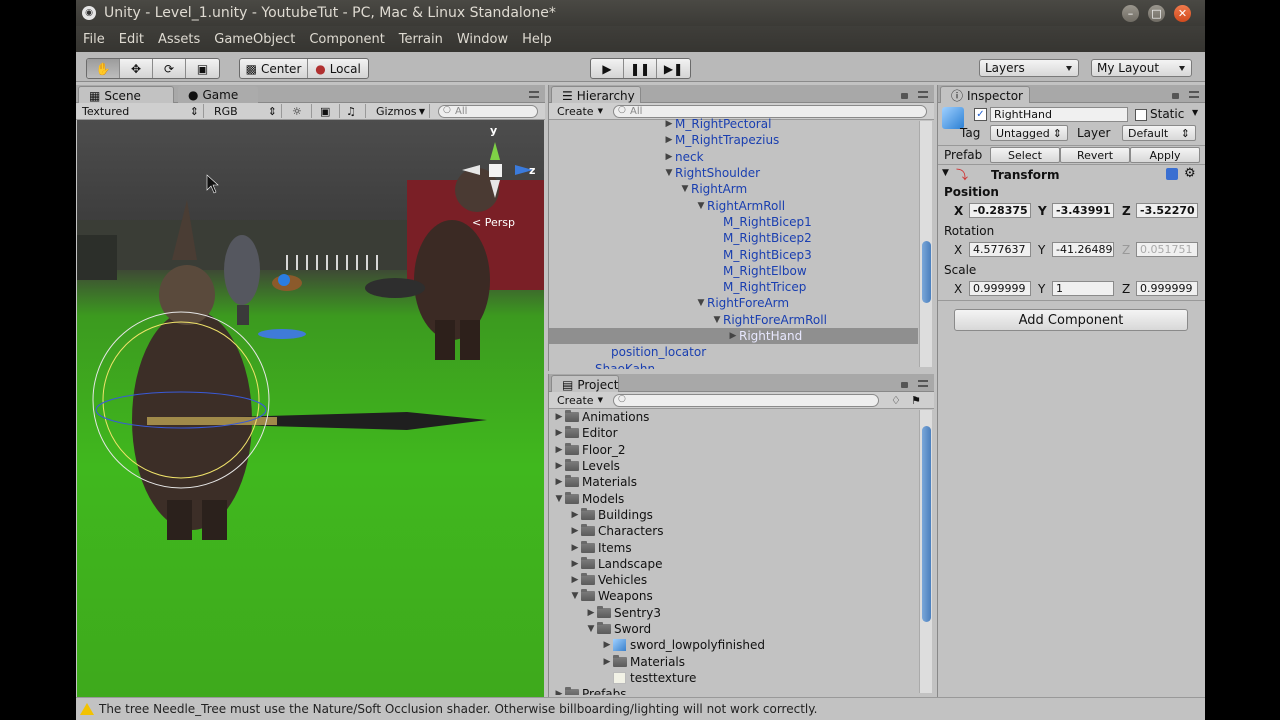 Image resolution: width=1280 pixels, height=720 pixels. Describe the element at coordinates (945, 173) in the screenshot. I see `foldout-open-icon: ▼` at that location.